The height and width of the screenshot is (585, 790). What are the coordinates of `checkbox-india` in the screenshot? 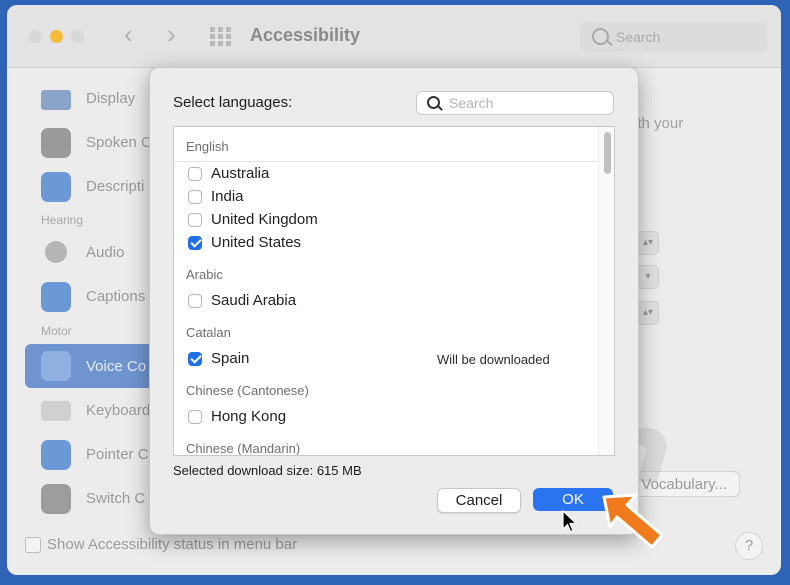 It's located at (195, 197).